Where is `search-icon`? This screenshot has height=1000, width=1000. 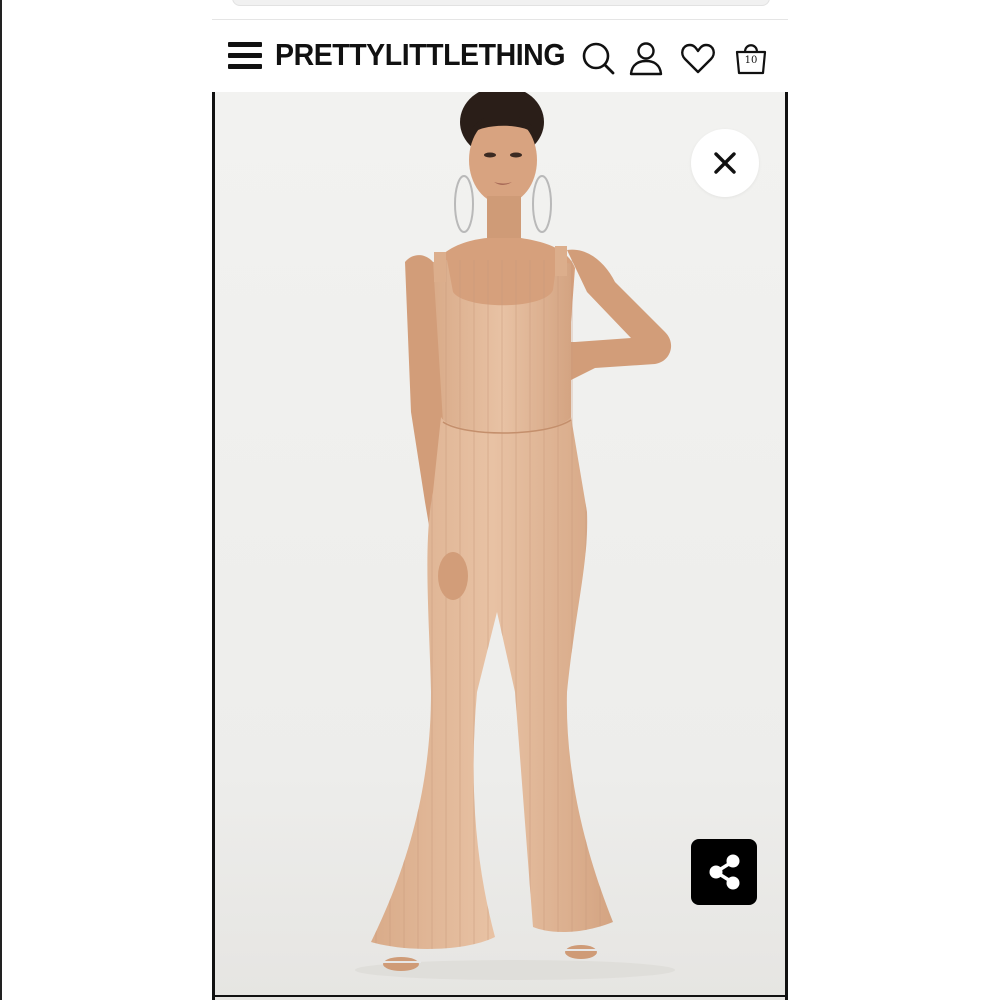
search-icon is located at coordinates (598, 58).